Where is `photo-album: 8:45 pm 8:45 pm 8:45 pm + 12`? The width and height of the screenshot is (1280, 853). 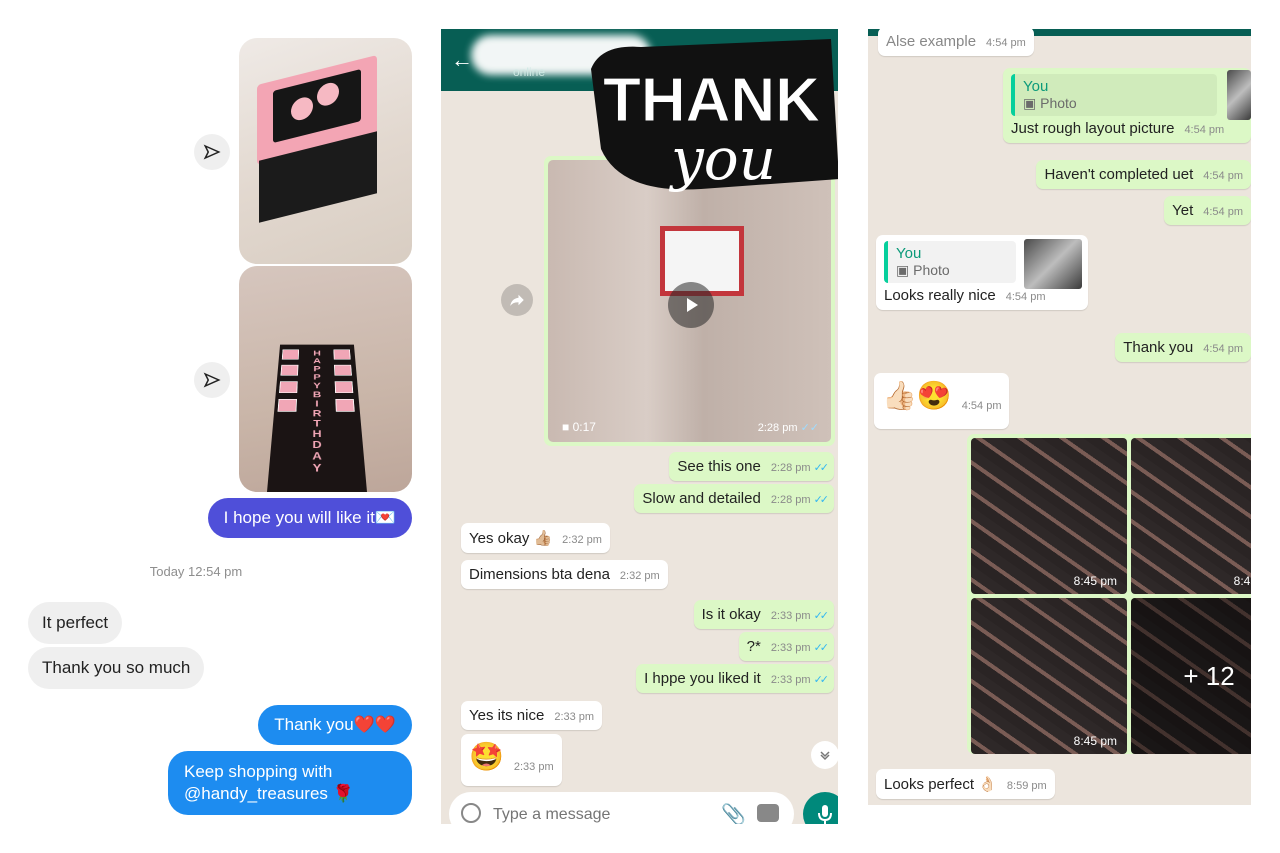
photo-album: 8:45 pm 8:45 pm 8:45 pm + 12 is located at coordinates (1109, 594).